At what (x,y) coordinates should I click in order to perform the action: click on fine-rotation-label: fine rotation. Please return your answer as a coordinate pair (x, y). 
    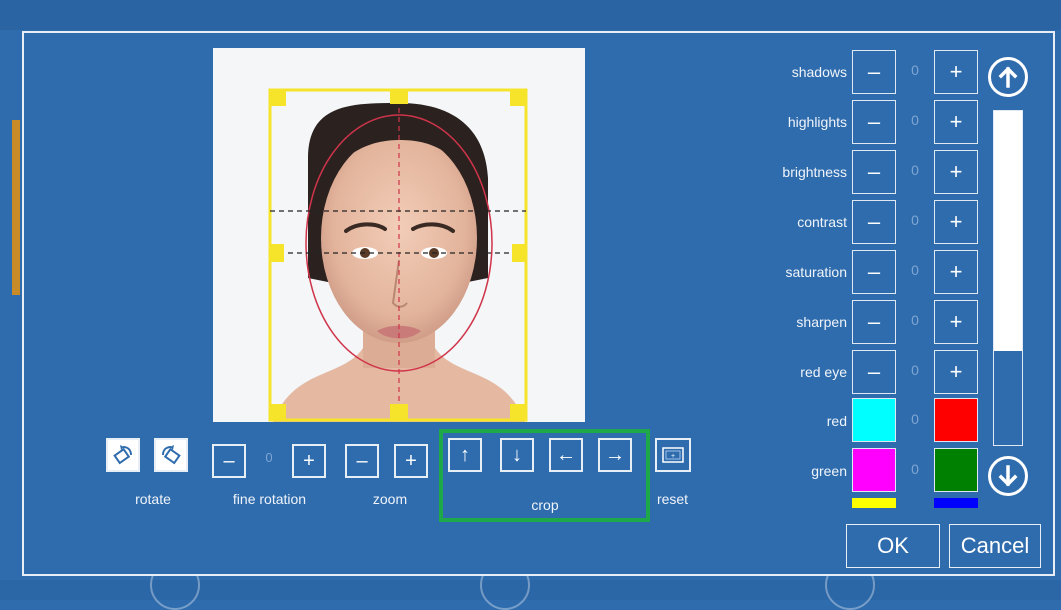
    Looking at the image, I should click on (269, 499).